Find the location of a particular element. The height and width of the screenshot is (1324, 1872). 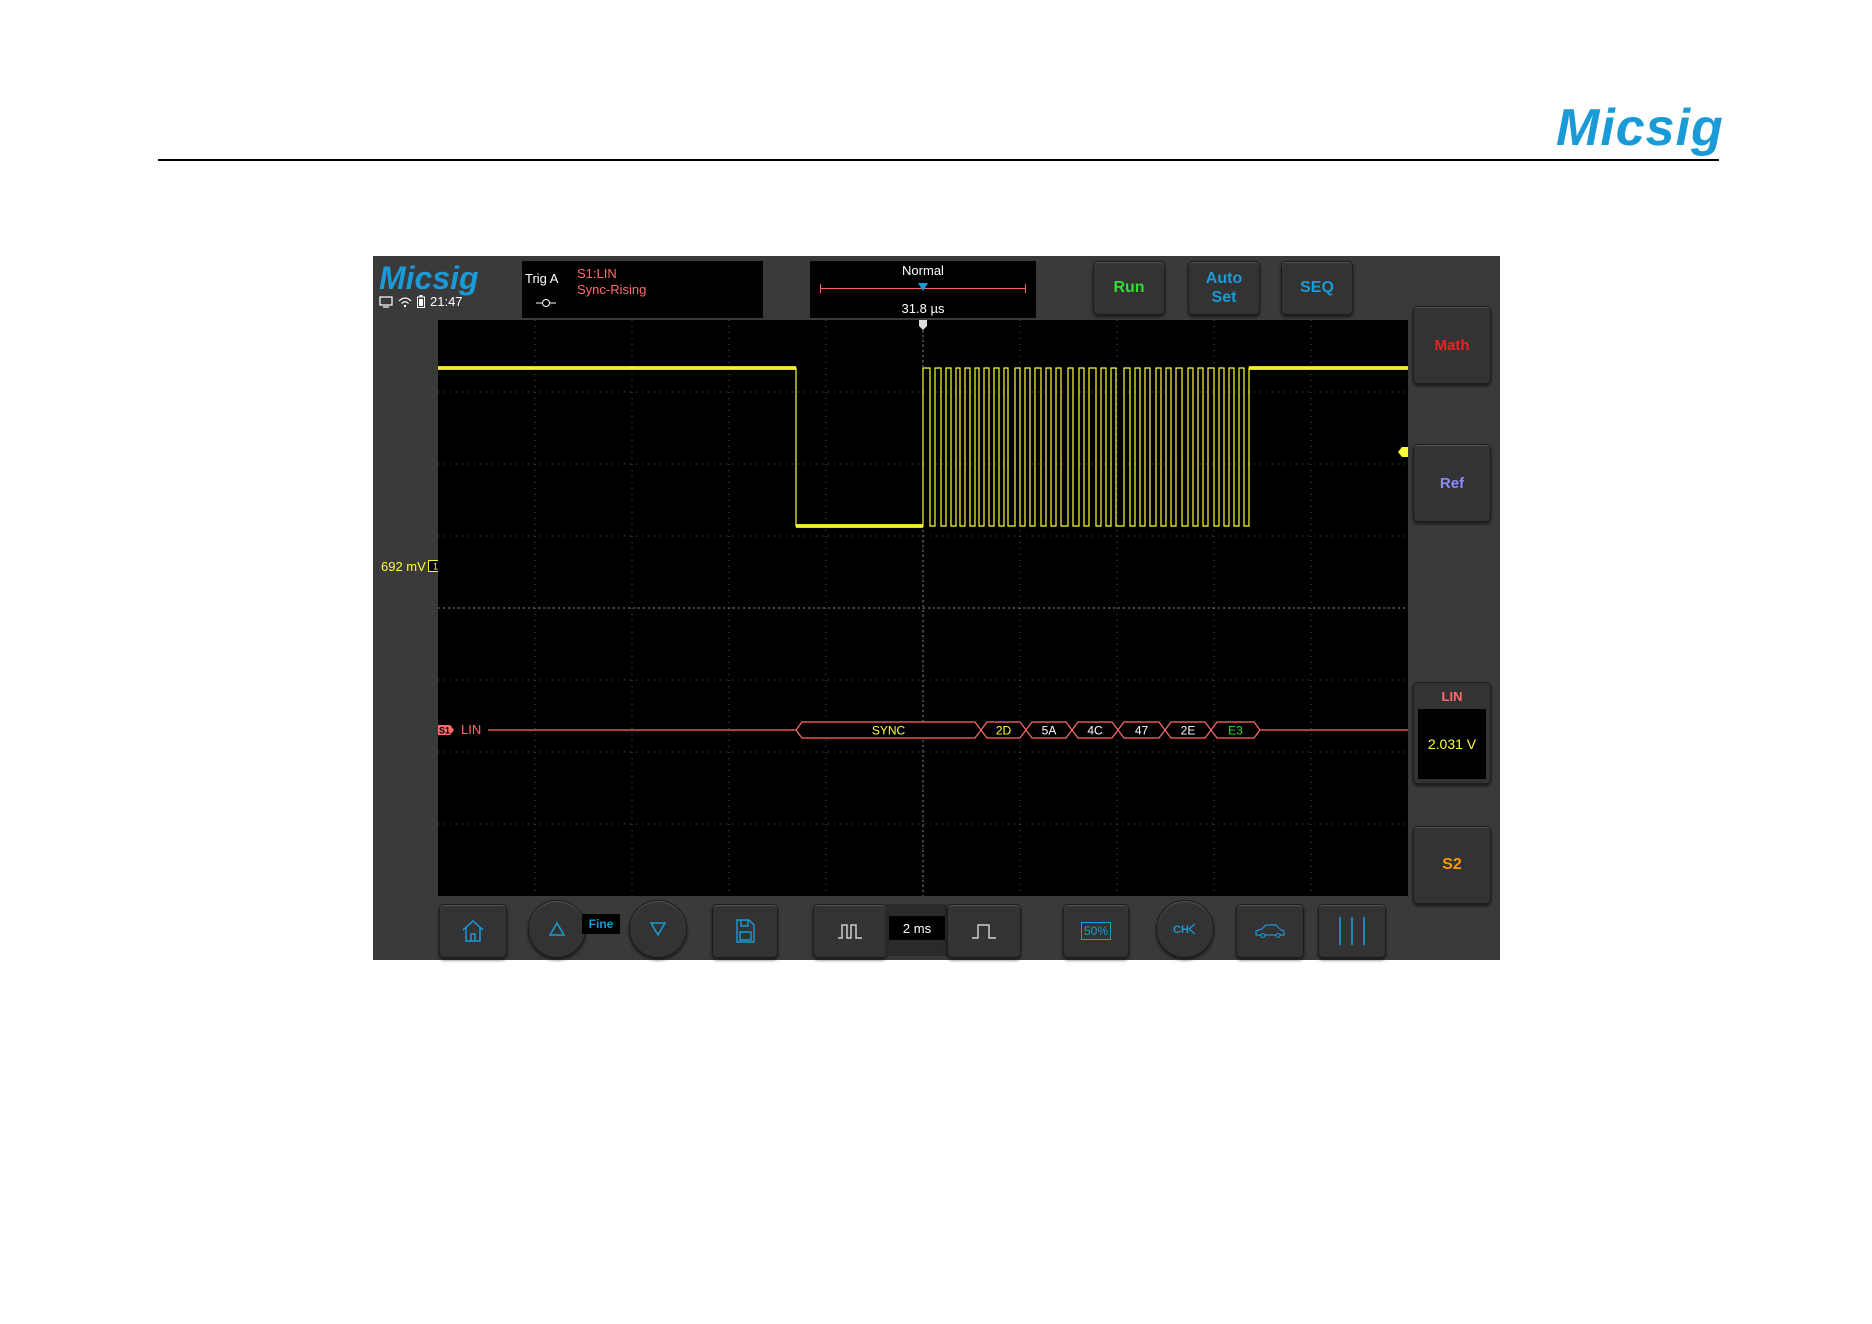

seq-button: SEQ is located at coordinates (1317, 288).